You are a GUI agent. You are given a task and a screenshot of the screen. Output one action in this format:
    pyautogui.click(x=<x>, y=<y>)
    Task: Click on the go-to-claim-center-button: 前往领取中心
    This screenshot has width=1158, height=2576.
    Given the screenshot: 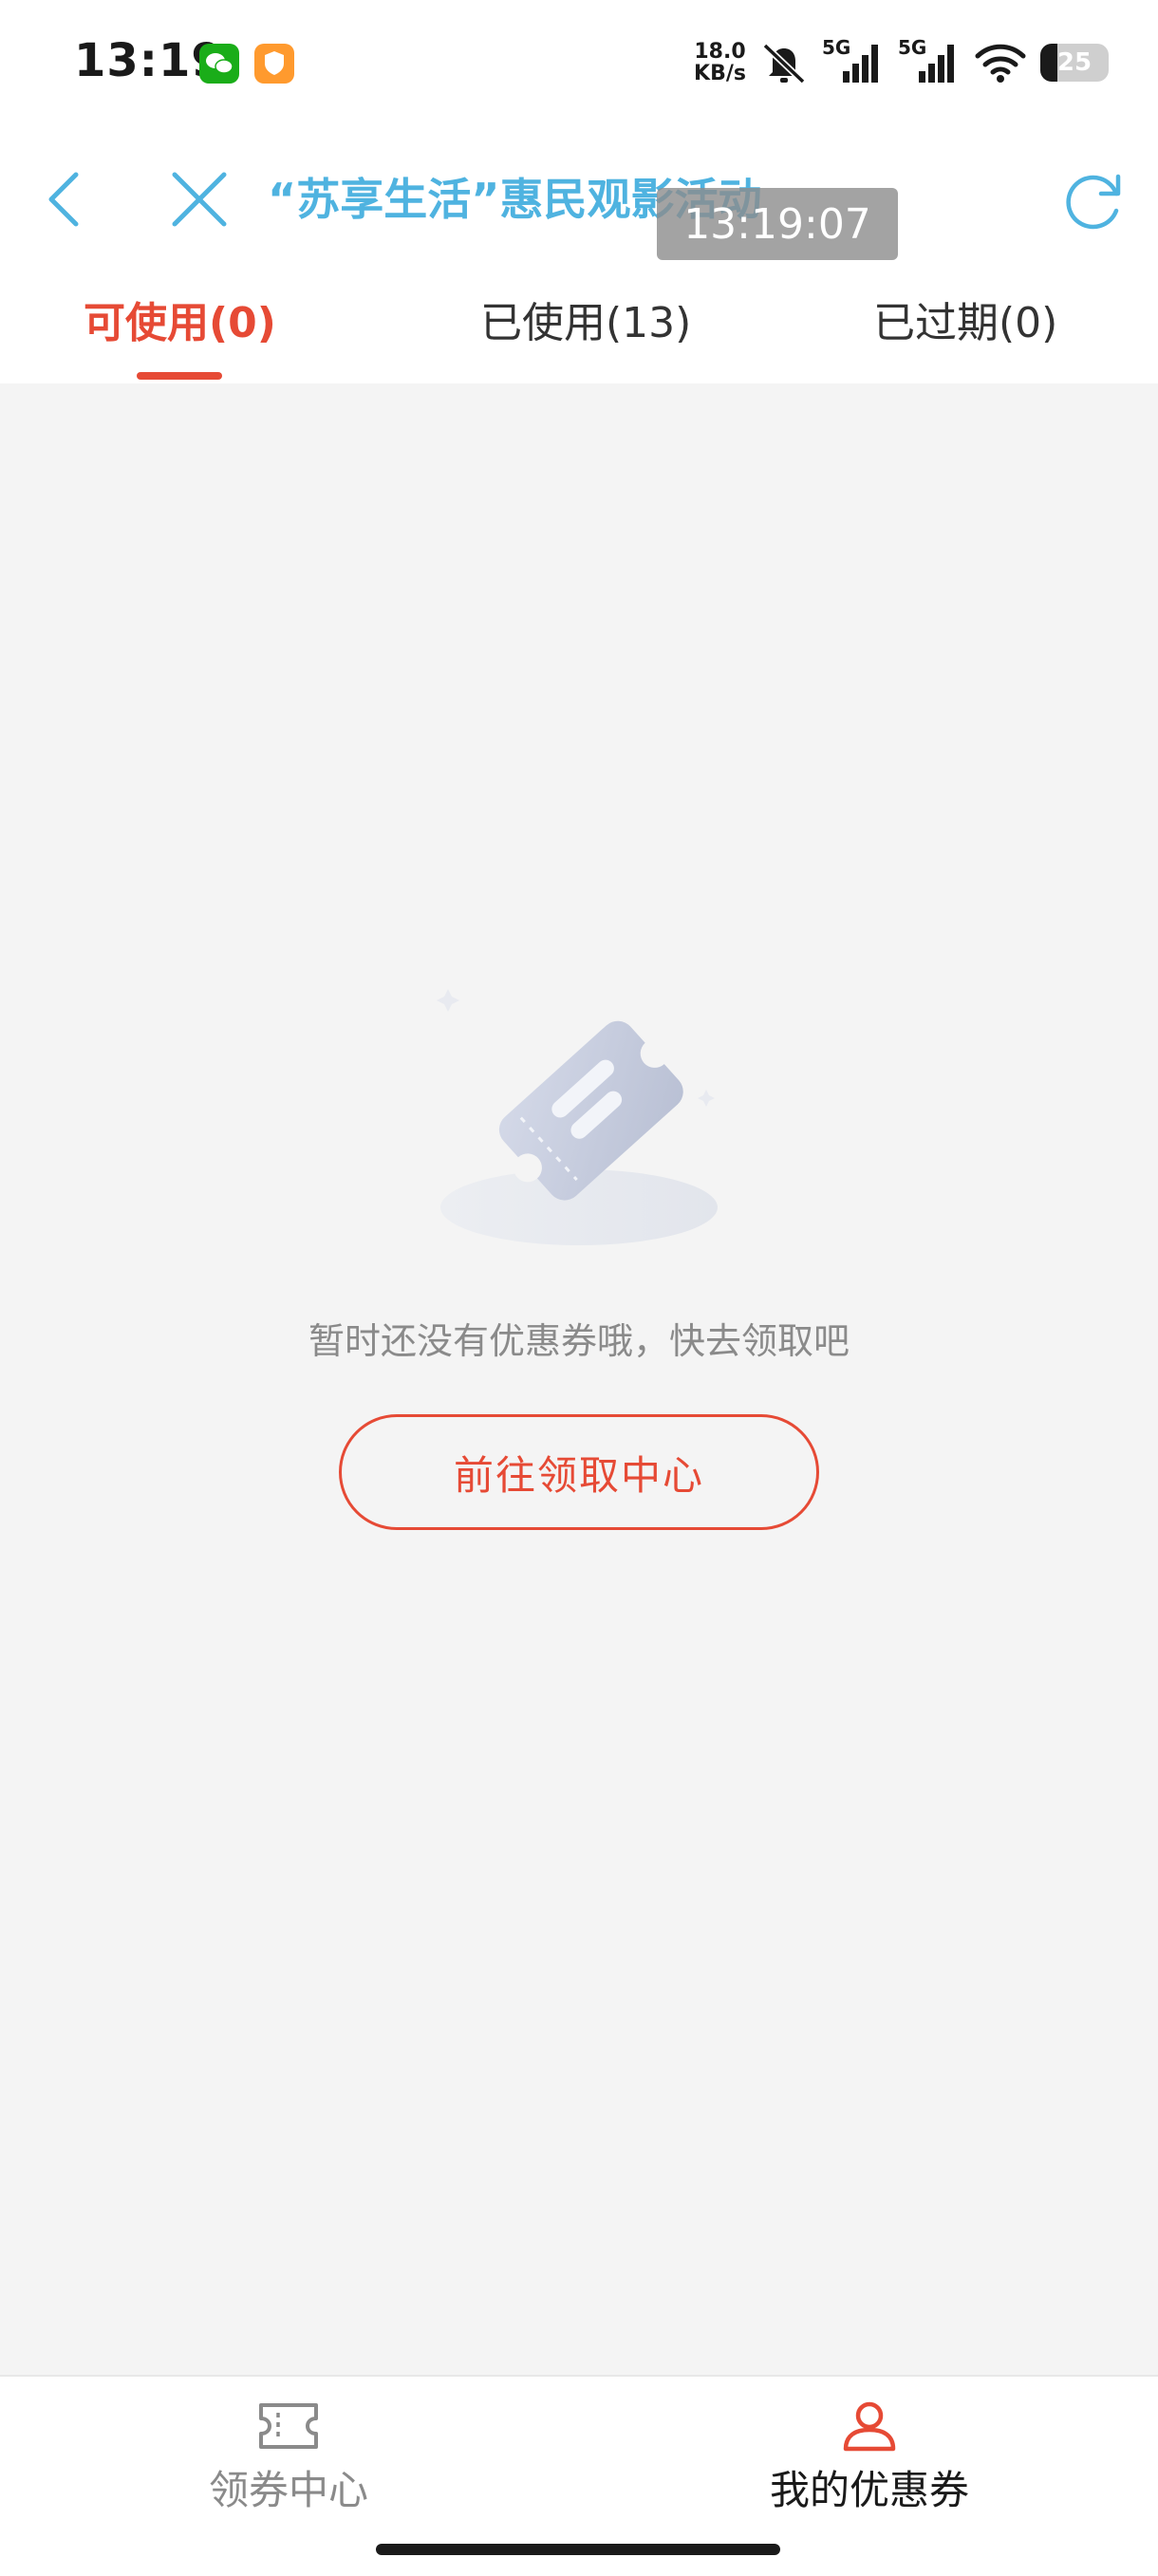 What is the action you would take?
    pyautogui.click(x=579, y=1472)
    